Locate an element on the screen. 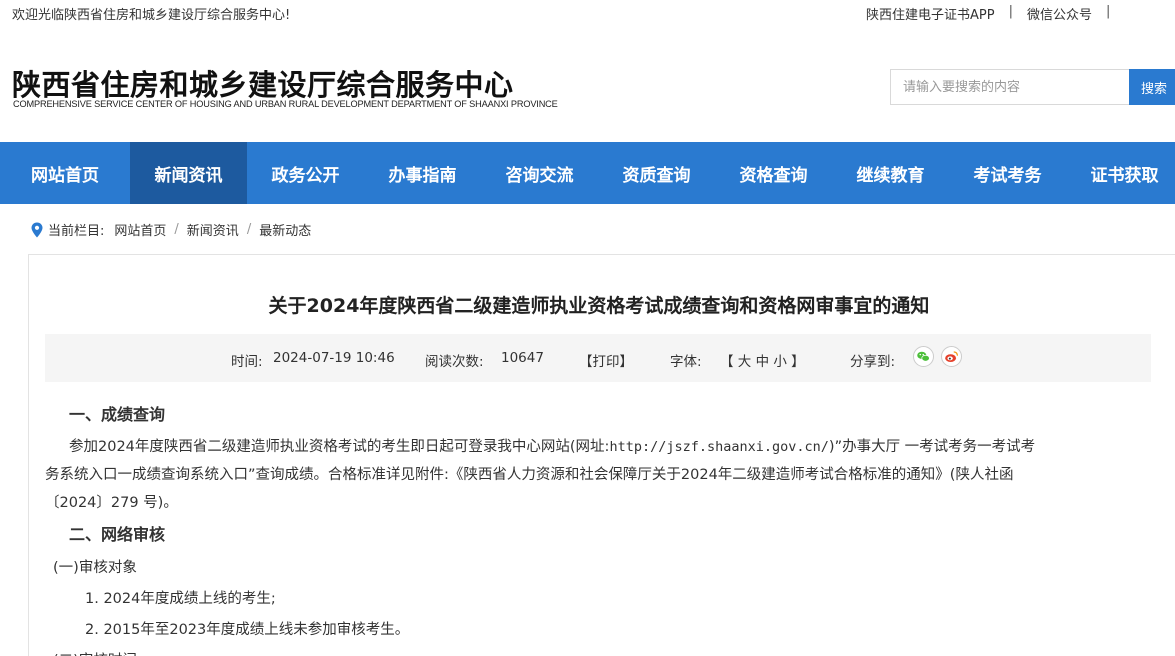  search-input is located at coordinates (1009, 87).